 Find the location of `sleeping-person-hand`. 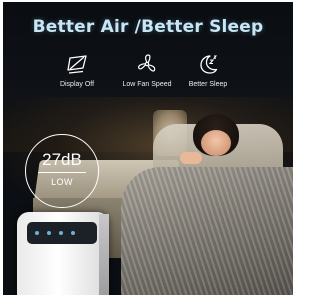

sleeping-person-hand is located at coordinates (191, 158).